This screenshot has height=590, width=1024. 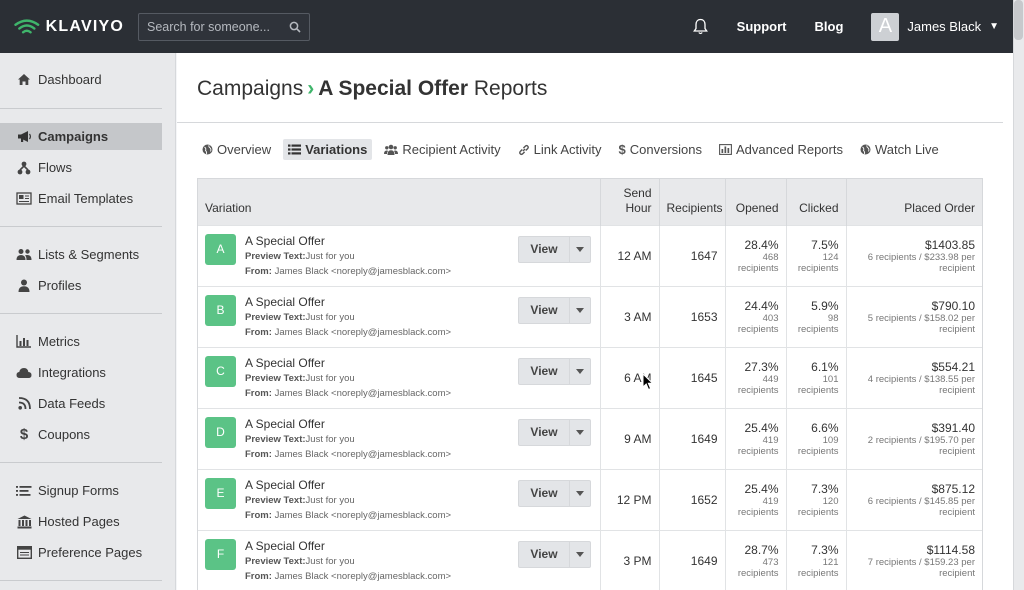 What do you see at coordinates (81, 136) in the screenshot?
I see `sidebar-item-campaigns: Campaigns` at bounding box center [81, 136].